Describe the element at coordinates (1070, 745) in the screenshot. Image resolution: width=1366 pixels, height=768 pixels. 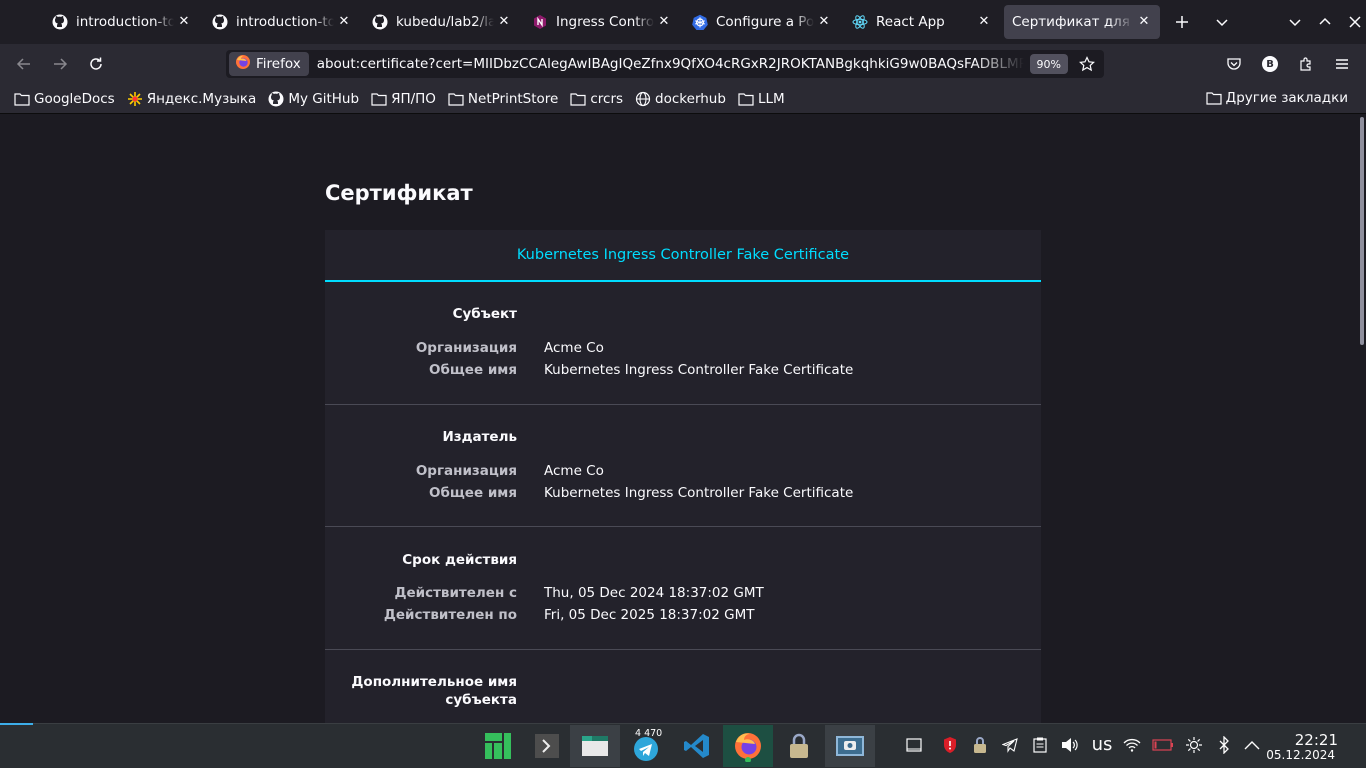
I see `volume-icon` at that location.